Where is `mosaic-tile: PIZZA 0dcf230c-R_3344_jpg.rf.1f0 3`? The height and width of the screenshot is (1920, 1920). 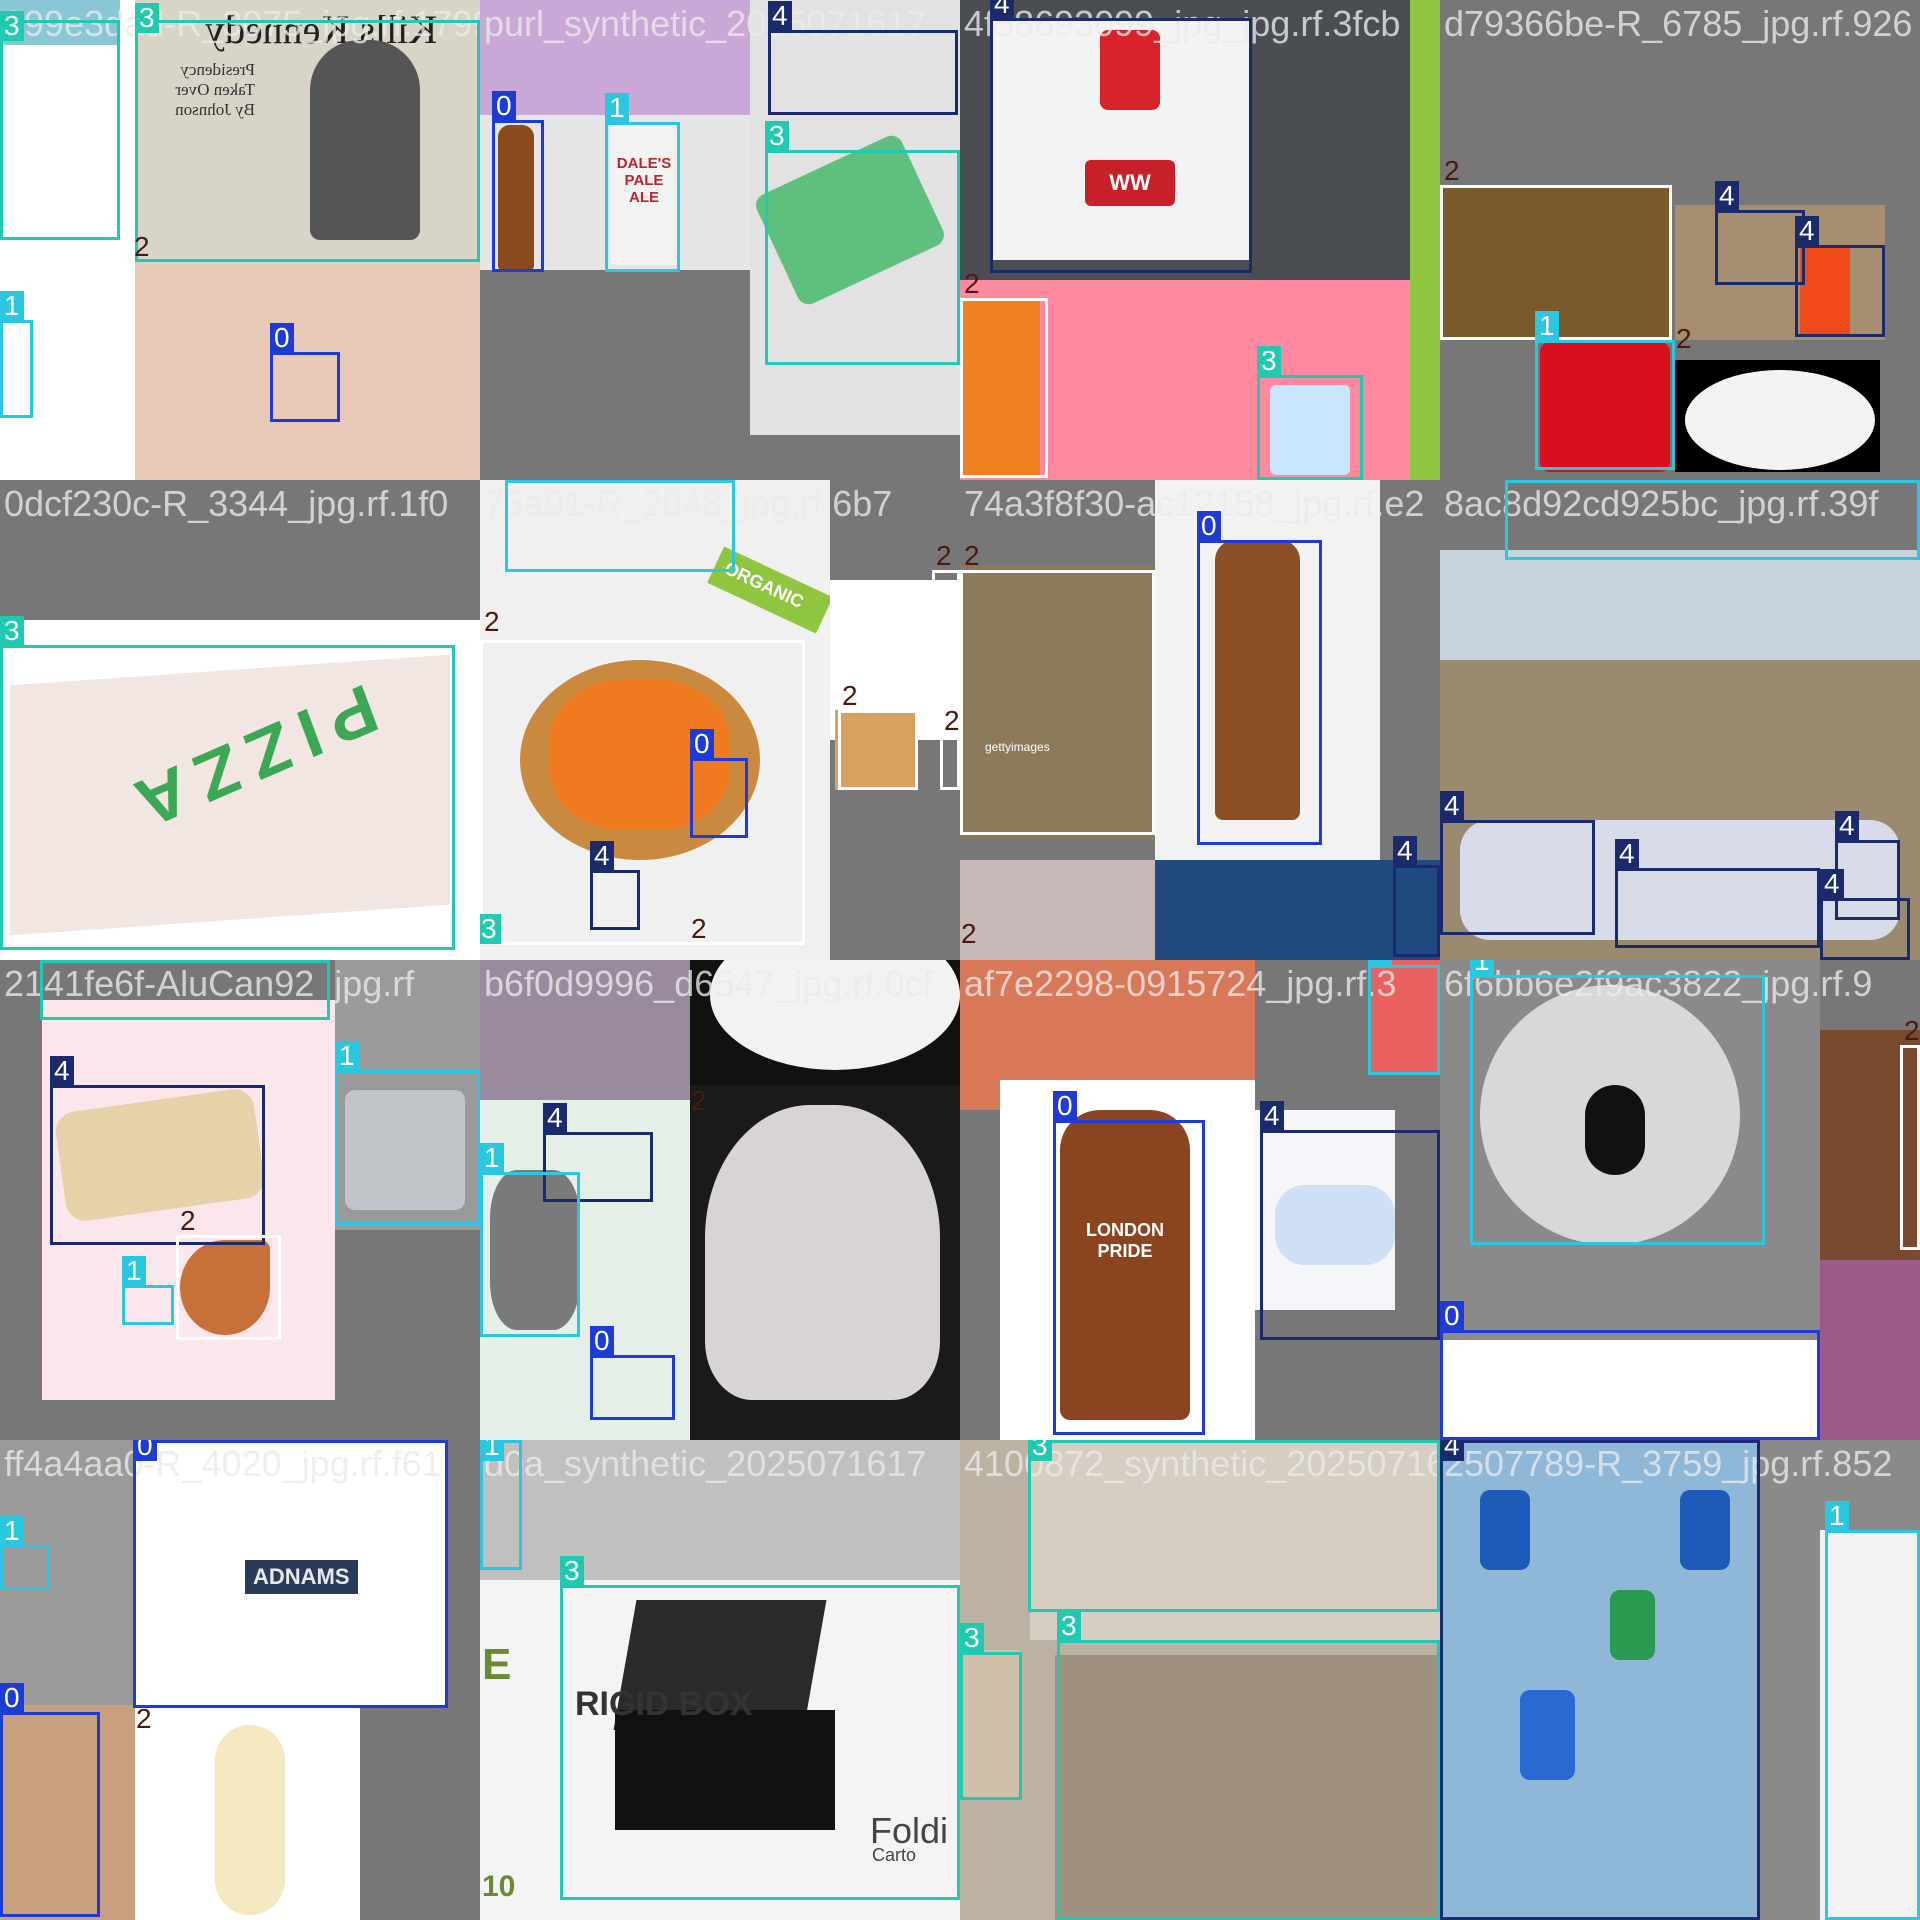
mosaic-tile: PIZZA 0dcf230c-R_3344_jpg.rf.1f0 3 is located at coordinates (240, 720).